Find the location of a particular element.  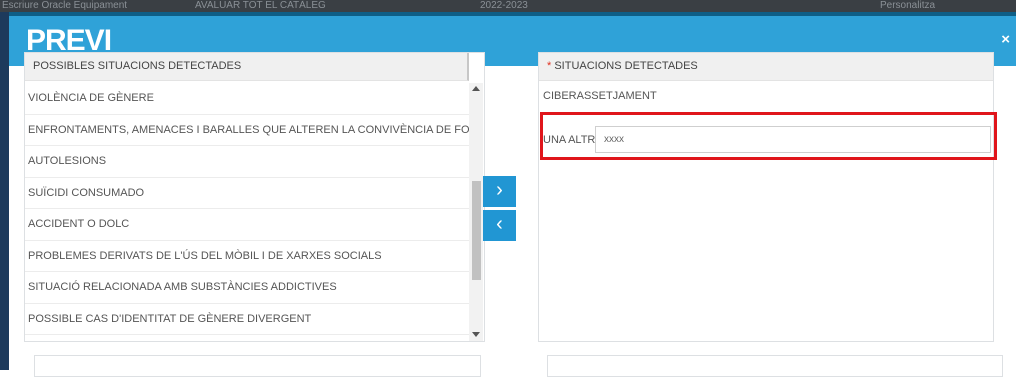

chevron-left-icon: ‹ is located at coordinates (499, 224).